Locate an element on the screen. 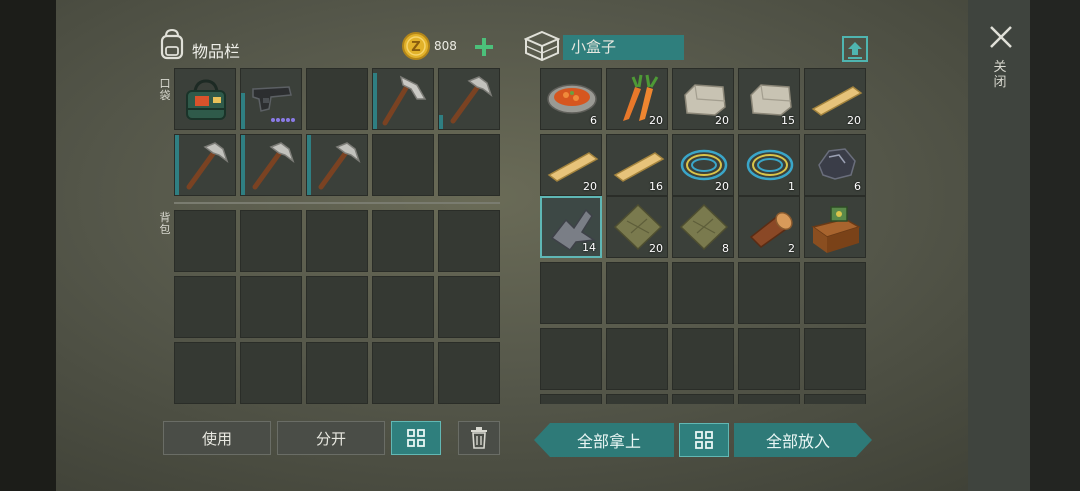 Image resolution: width=1080 pixels, height=491 pixels. container-grid-overflow is located at coordinates (704, 398).